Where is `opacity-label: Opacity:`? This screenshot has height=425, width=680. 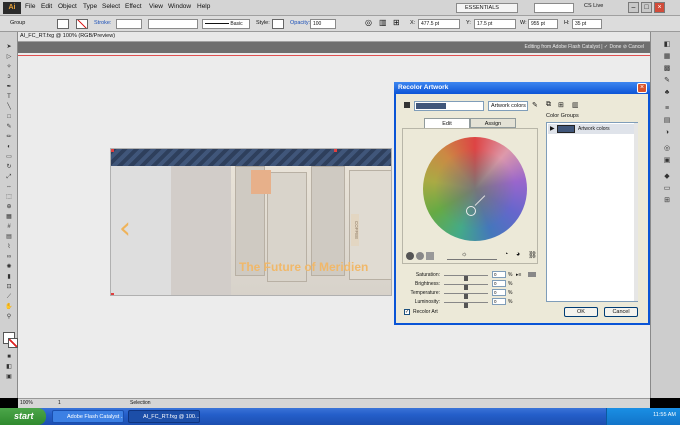
opacity-label: Opacity: is located at coordinates (300, 23).